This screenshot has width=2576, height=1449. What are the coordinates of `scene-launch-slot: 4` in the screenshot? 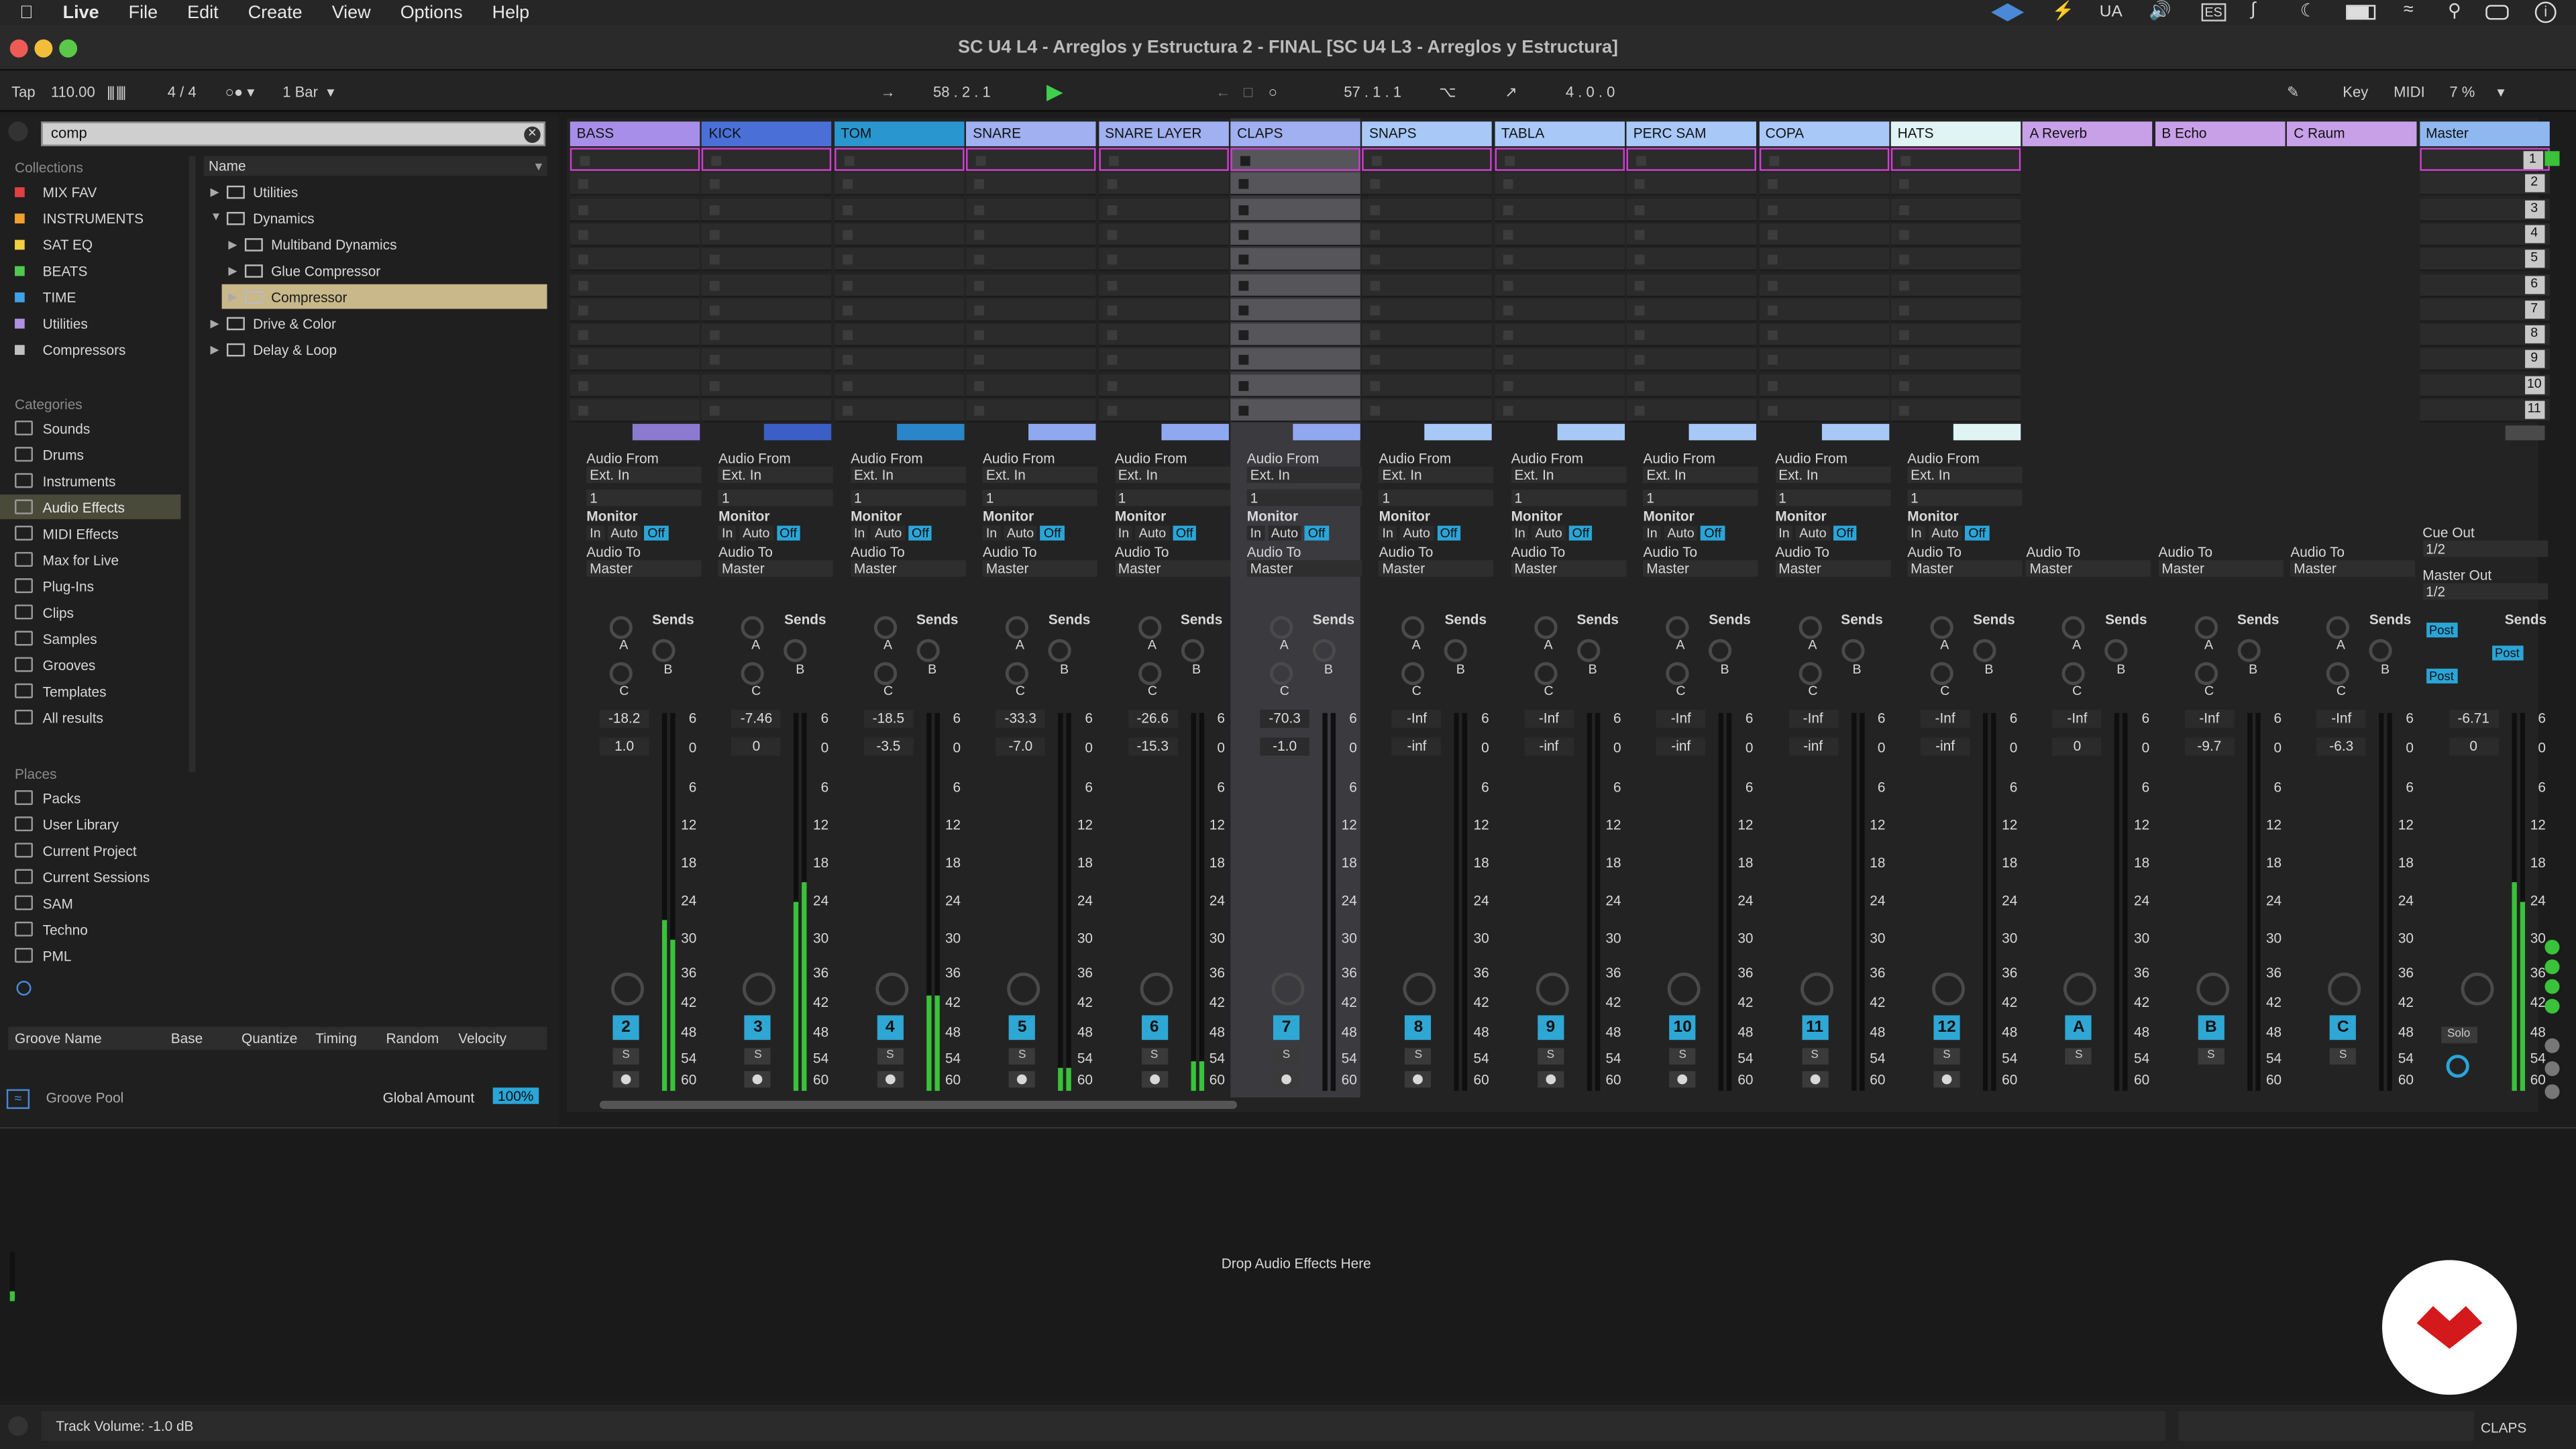 It's located at (2484, 235).